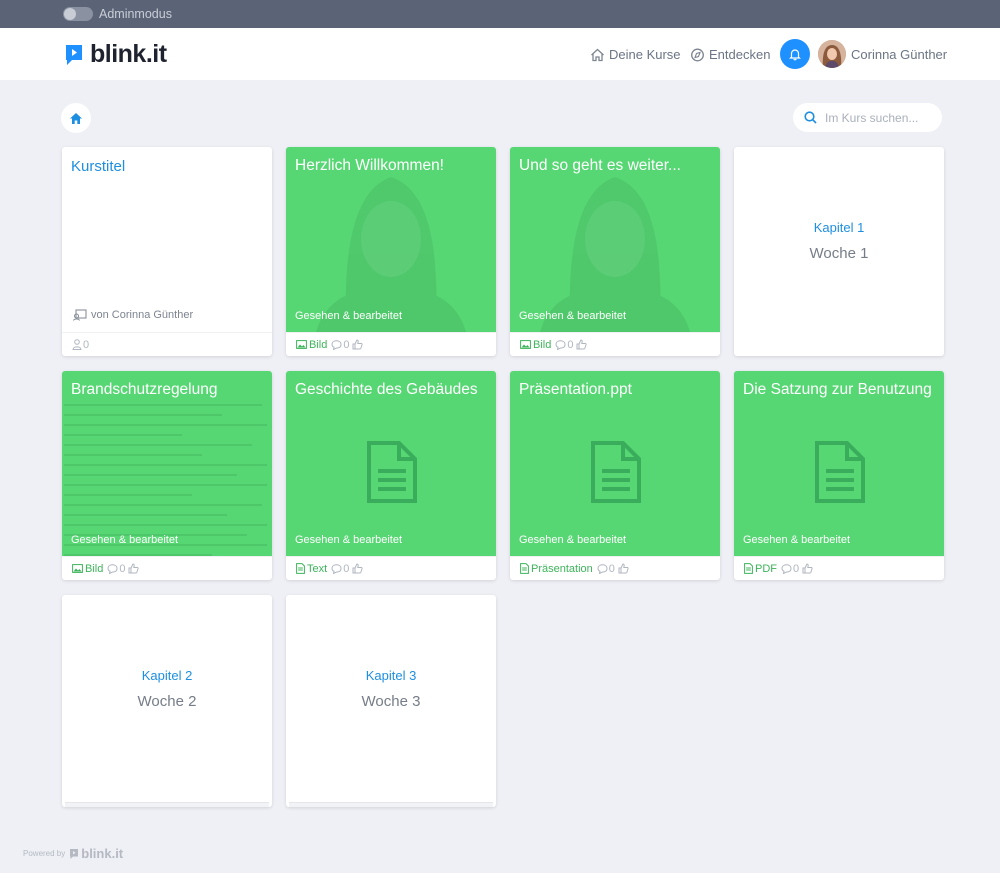  I want to click on home-button, so click(76, 118).